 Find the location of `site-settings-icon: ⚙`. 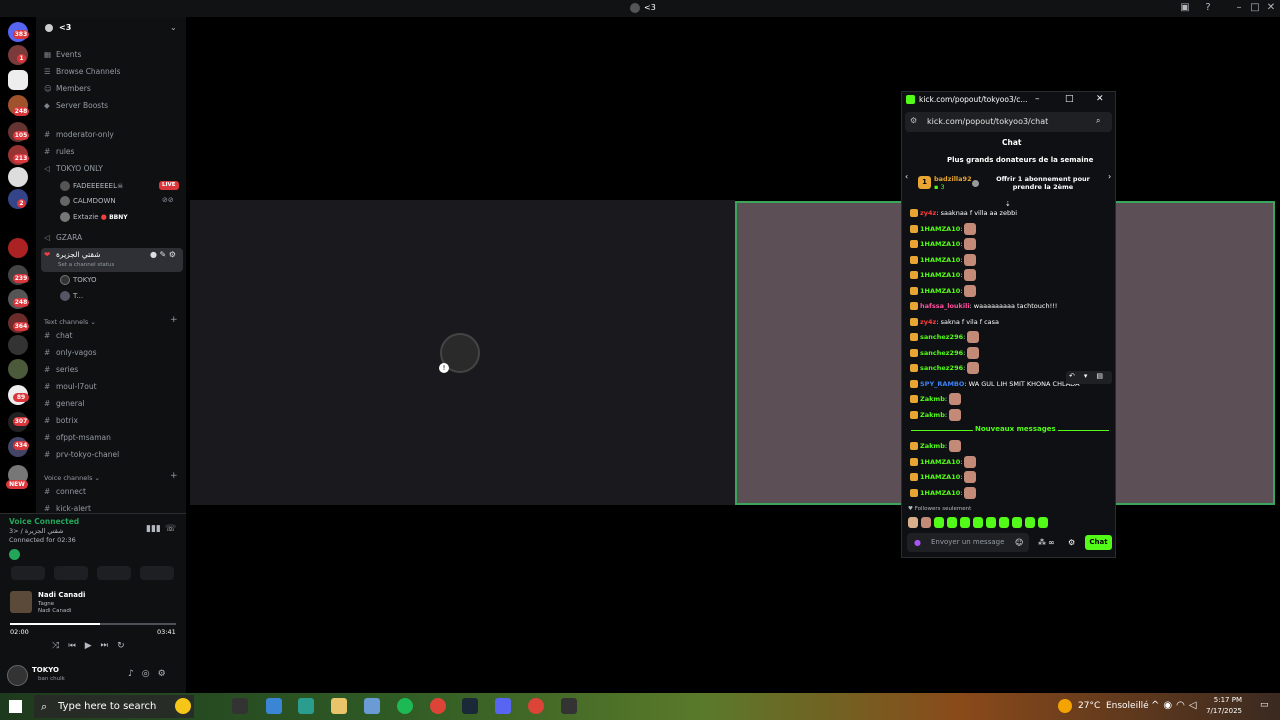

site-settings-icon: ⚙ is located at coordinates (913, 120).